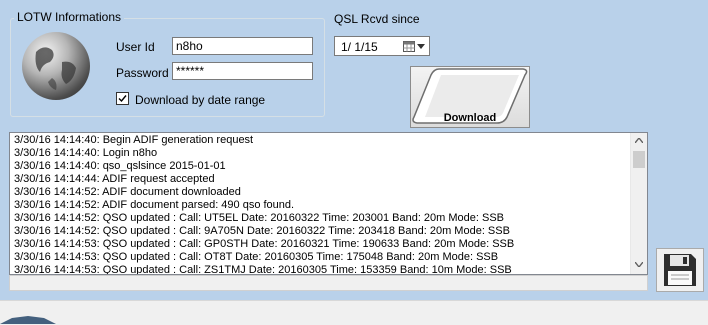 Image resolution: width=708 pixels, height=325 pixels. What do you see at coordinates (114, 179) in the screenshot?
I see `log-line: 3/30/16 14:14:44: ADIF request accepted` at bounding box center [114, 179].